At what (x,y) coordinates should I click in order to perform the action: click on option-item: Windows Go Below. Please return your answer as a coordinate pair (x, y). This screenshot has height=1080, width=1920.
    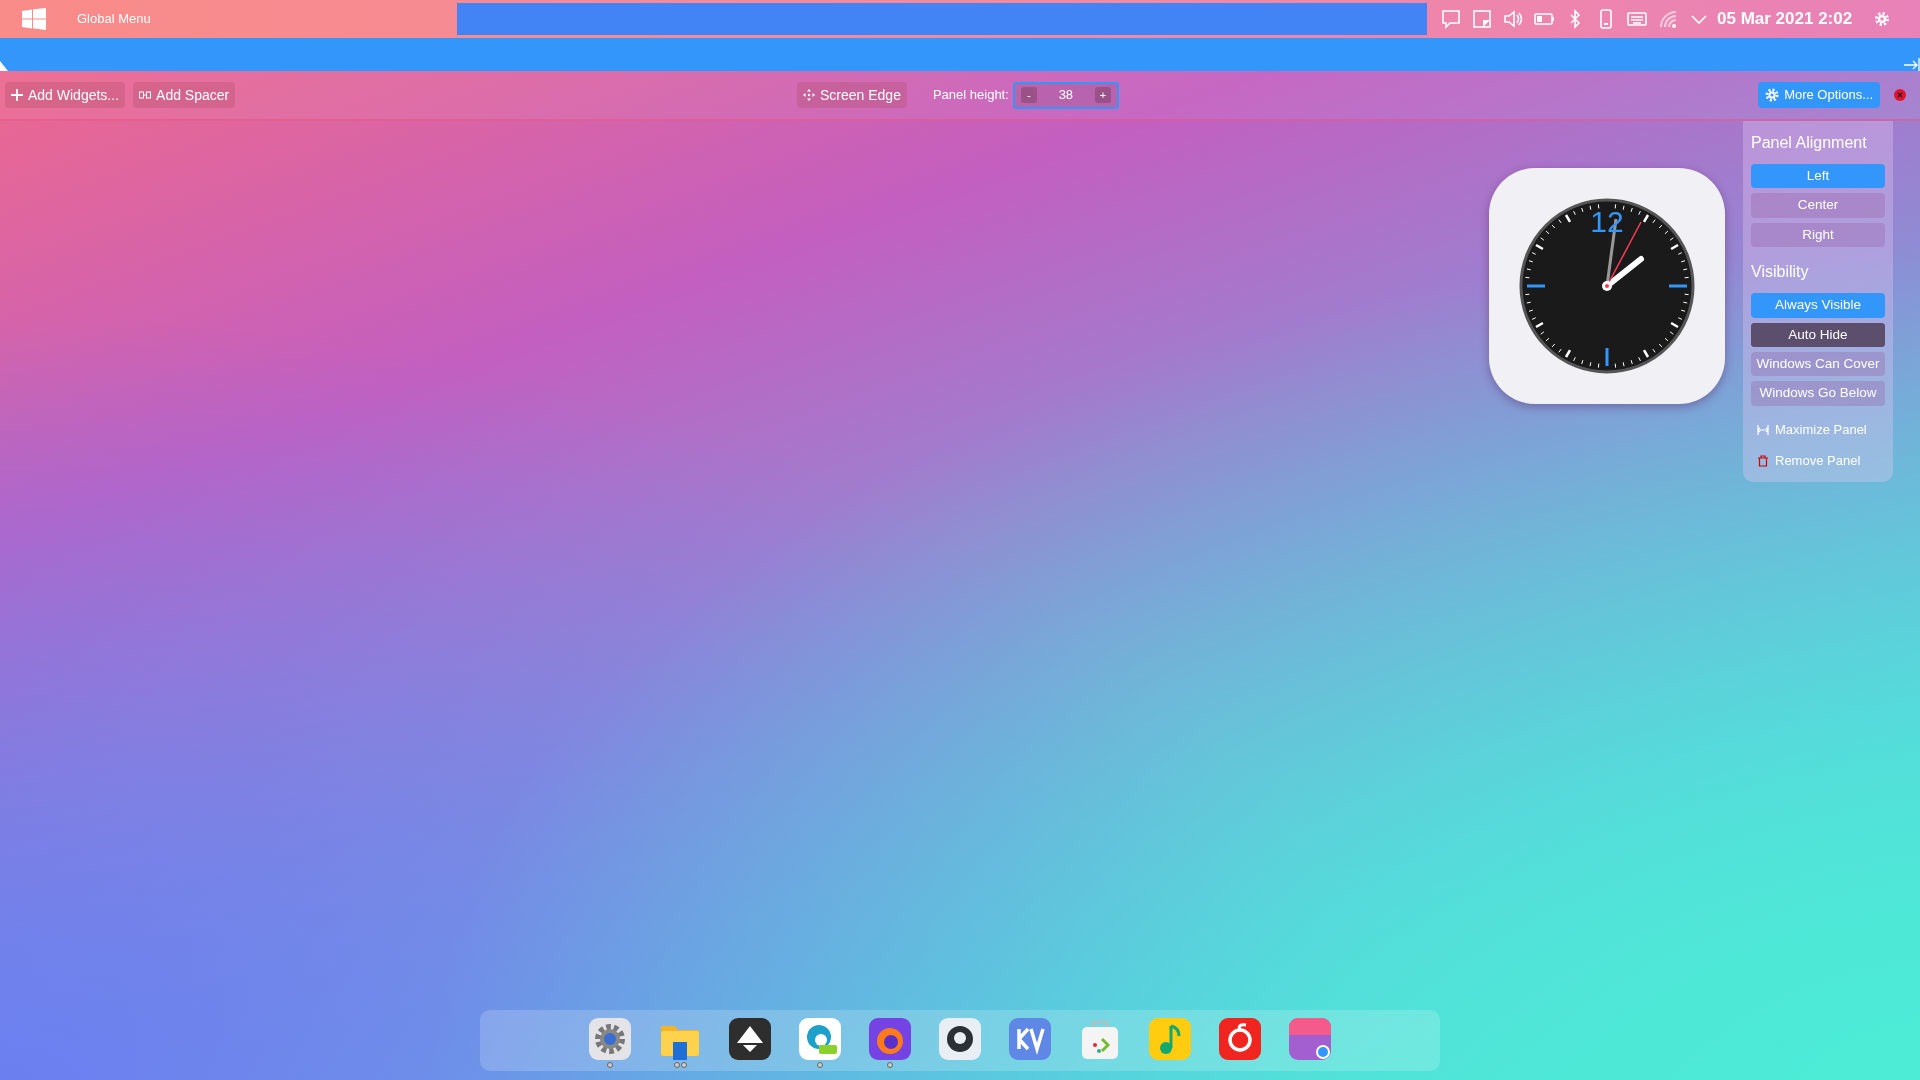
    Looking at the image, I should click on (1818, 393).